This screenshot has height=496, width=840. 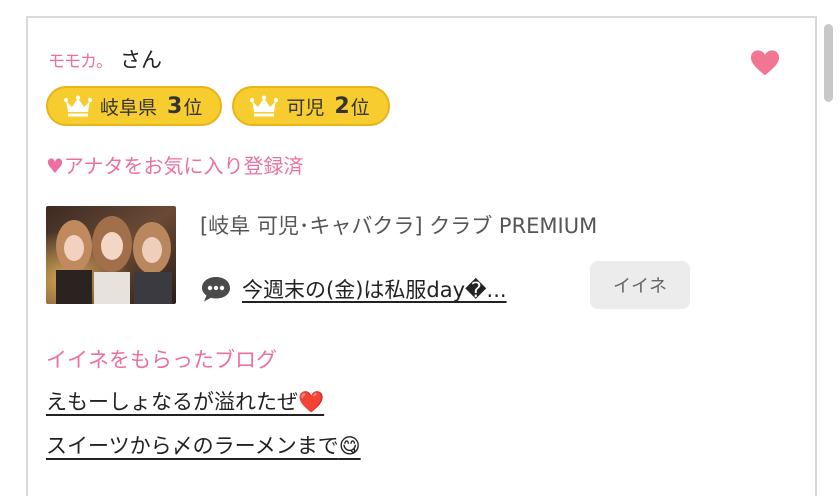 What do you see at coordinates (129, 107) in the screenshot?
I see `badge-area: 岐阜県` at bounding box center [129, 107].